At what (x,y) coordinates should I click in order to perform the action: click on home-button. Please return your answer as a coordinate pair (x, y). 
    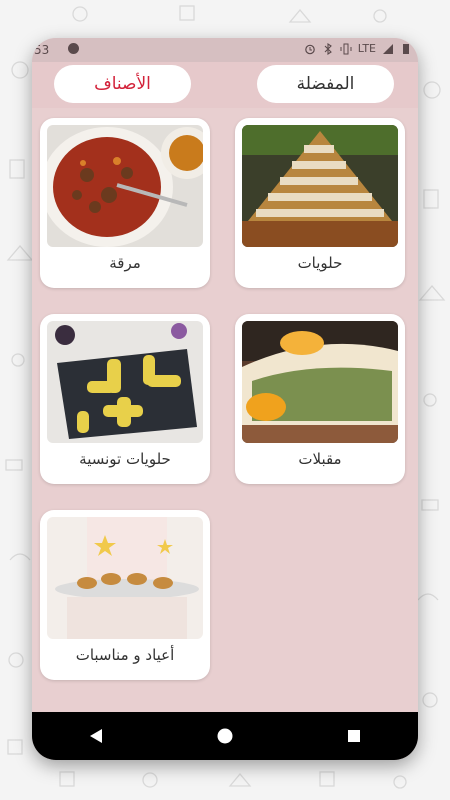
    Looking at the image, I should click on (225, 736).